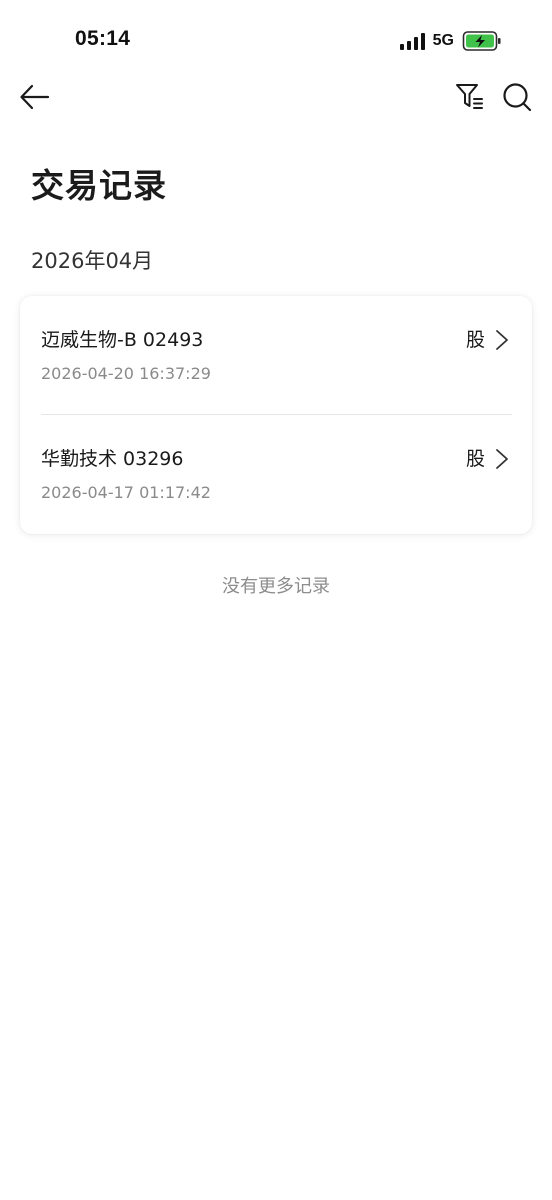  I want to click on page-title: 交易记录, so click(99, 185).